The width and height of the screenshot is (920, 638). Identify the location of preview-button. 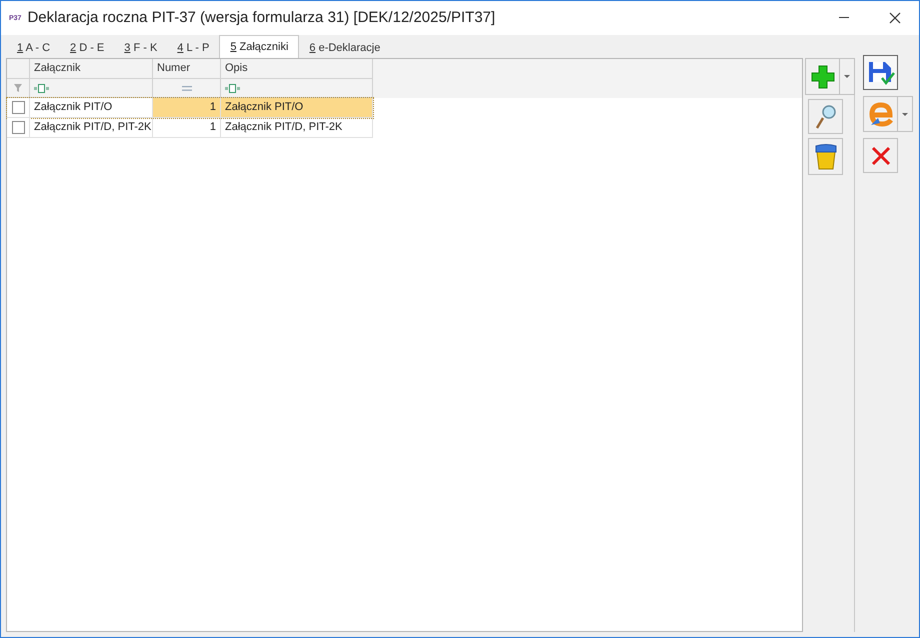
(825, 116).